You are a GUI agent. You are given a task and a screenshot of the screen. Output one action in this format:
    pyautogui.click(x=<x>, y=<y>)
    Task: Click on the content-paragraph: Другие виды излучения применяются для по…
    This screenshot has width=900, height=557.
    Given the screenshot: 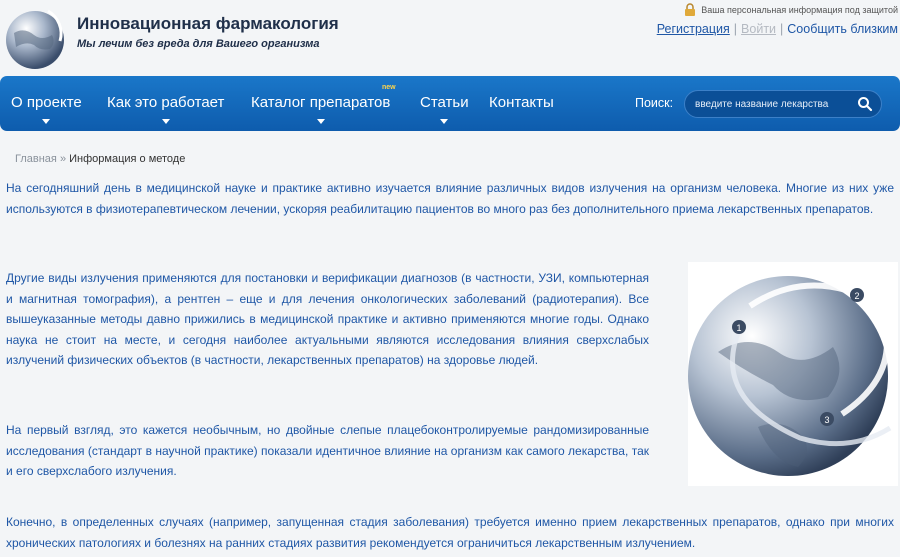 What is the action you would take?
    pyautogui.click(x=327, y=319)
    